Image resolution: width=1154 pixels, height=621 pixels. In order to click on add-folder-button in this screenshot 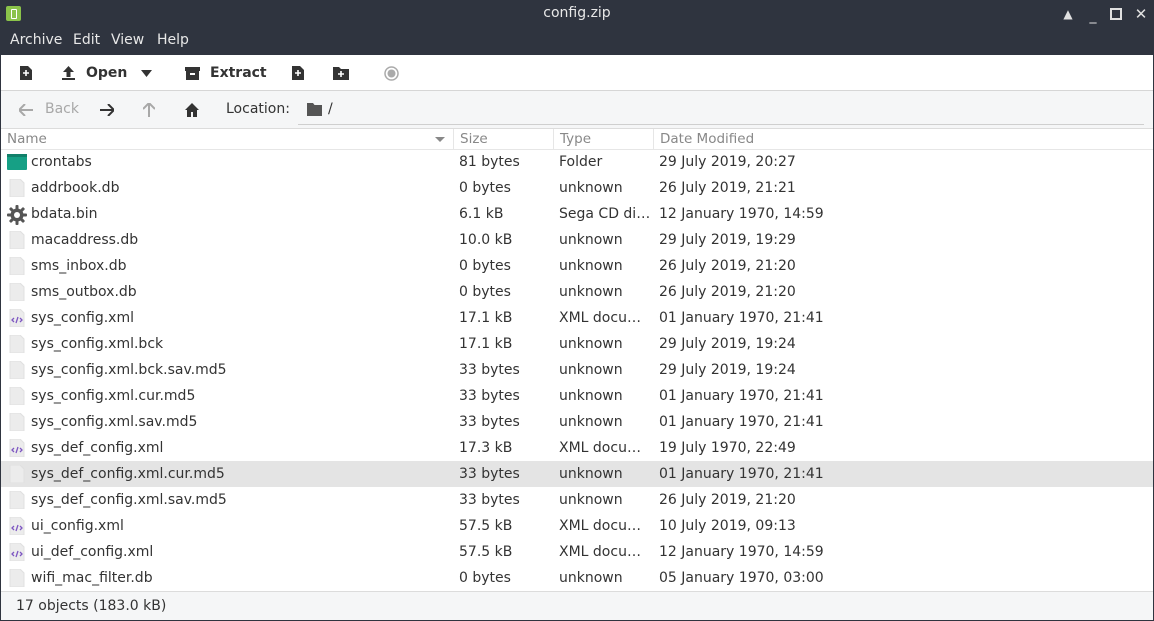, I will do `click(341, 73)`.